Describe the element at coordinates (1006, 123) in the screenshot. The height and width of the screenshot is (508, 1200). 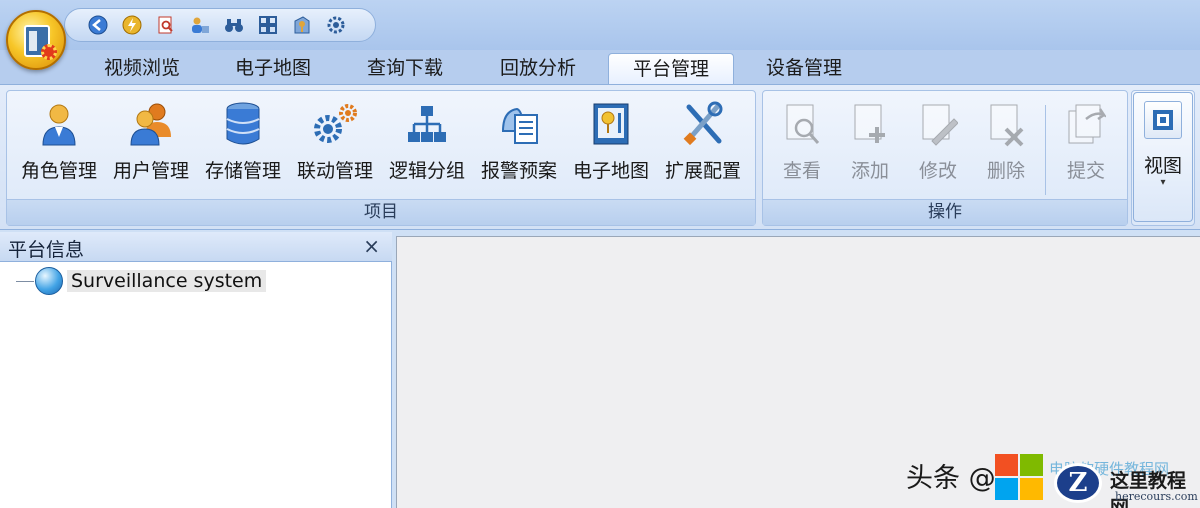
I see `delete-doc-icon` at that location.